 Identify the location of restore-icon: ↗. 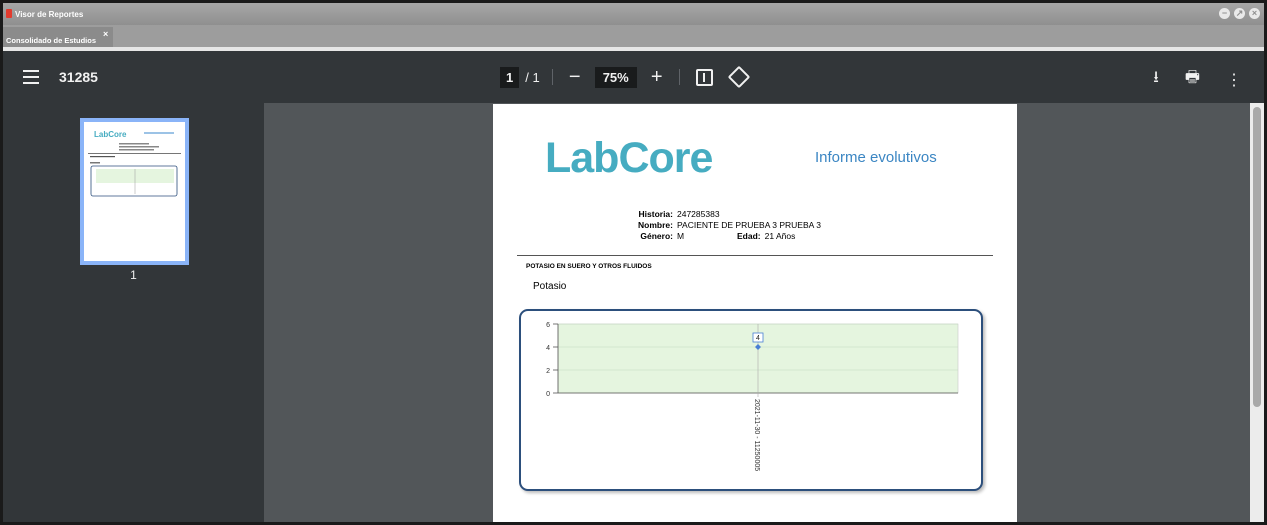
(1239, 13).